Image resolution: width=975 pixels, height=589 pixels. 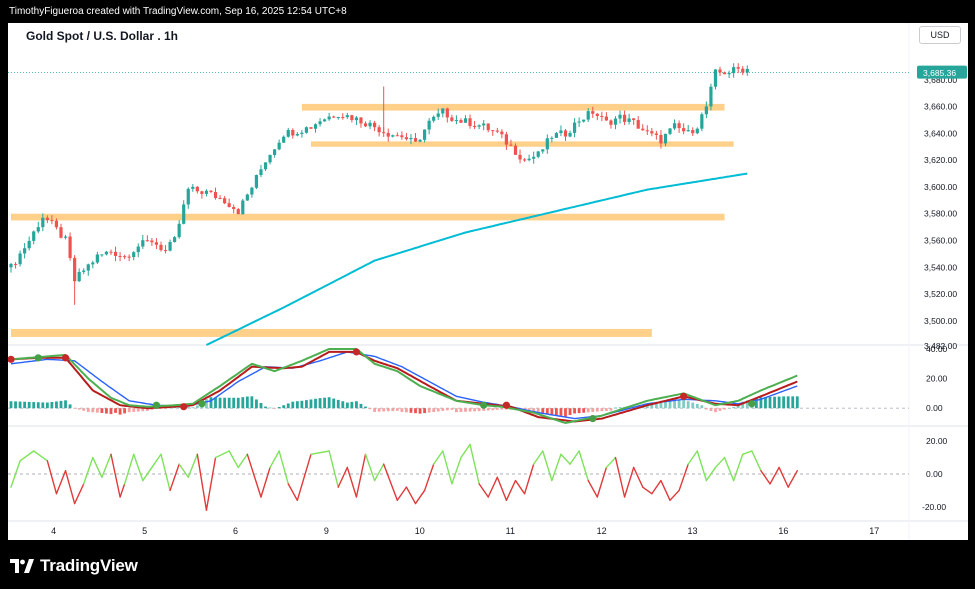 What do you see at coordinates (22, 566) in the screenshot?
I see `tradingview-logo-icon` at bounding box center [22, 566].